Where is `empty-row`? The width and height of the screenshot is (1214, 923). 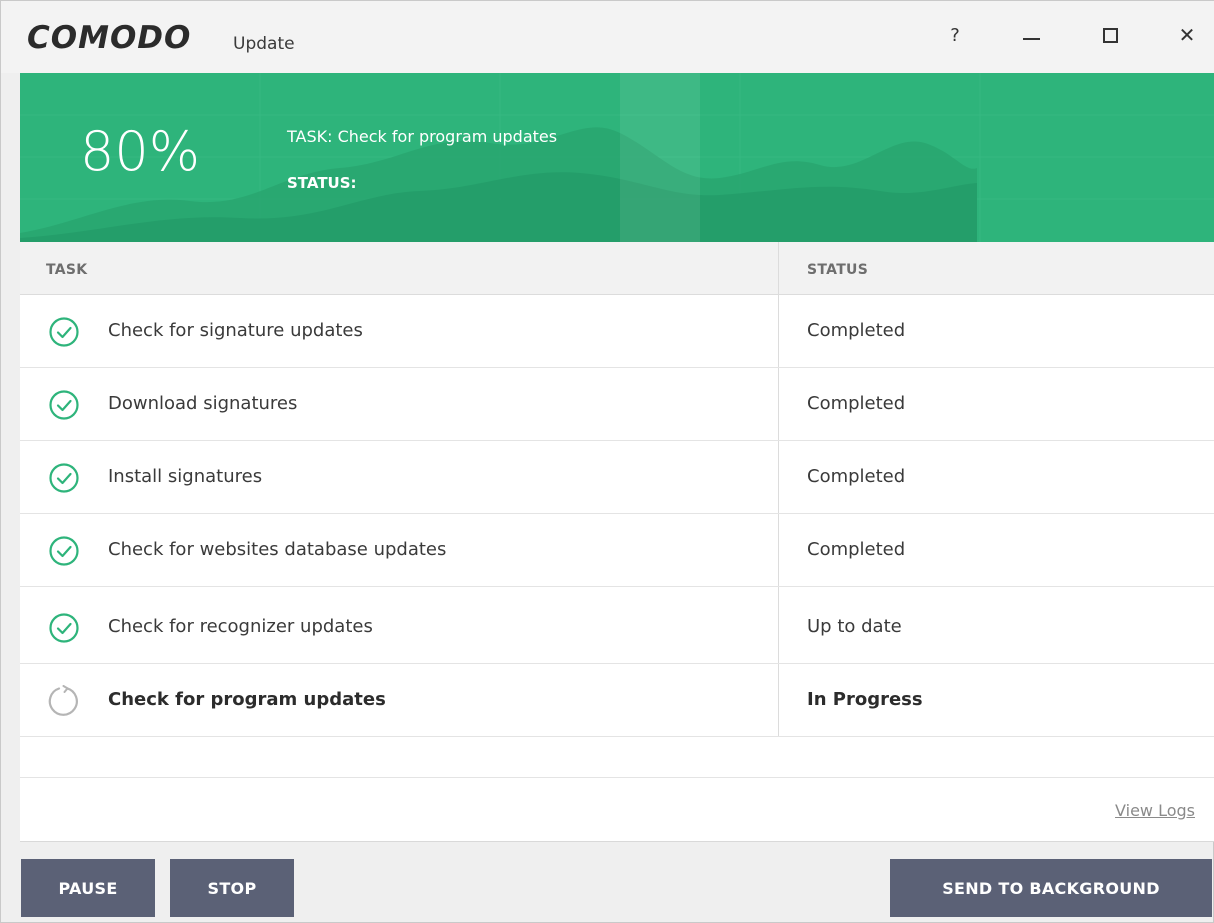 empty-row is located at coordinates (617, 757).